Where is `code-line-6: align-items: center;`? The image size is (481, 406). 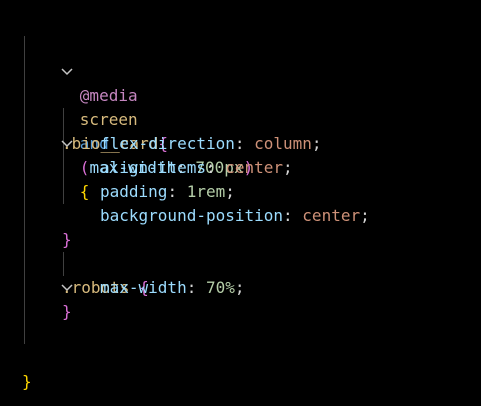
code-line-6: align-items: center; is located at coordinates (240, 154).